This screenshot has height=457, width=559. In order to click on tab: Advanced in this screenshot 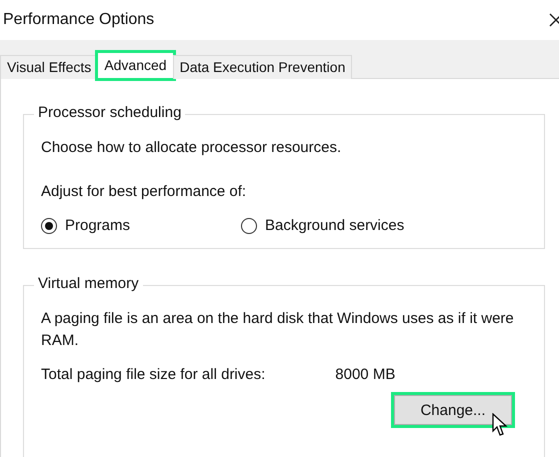, I will do `click(135, 65)`.